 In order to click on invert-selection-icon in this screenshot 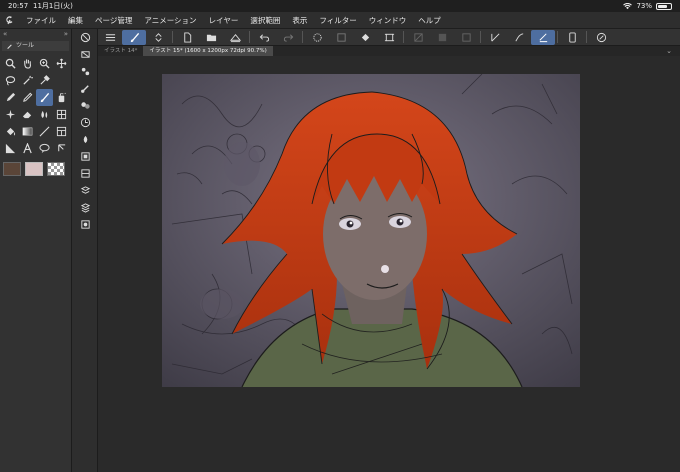, I will do `click(442, 37)`.